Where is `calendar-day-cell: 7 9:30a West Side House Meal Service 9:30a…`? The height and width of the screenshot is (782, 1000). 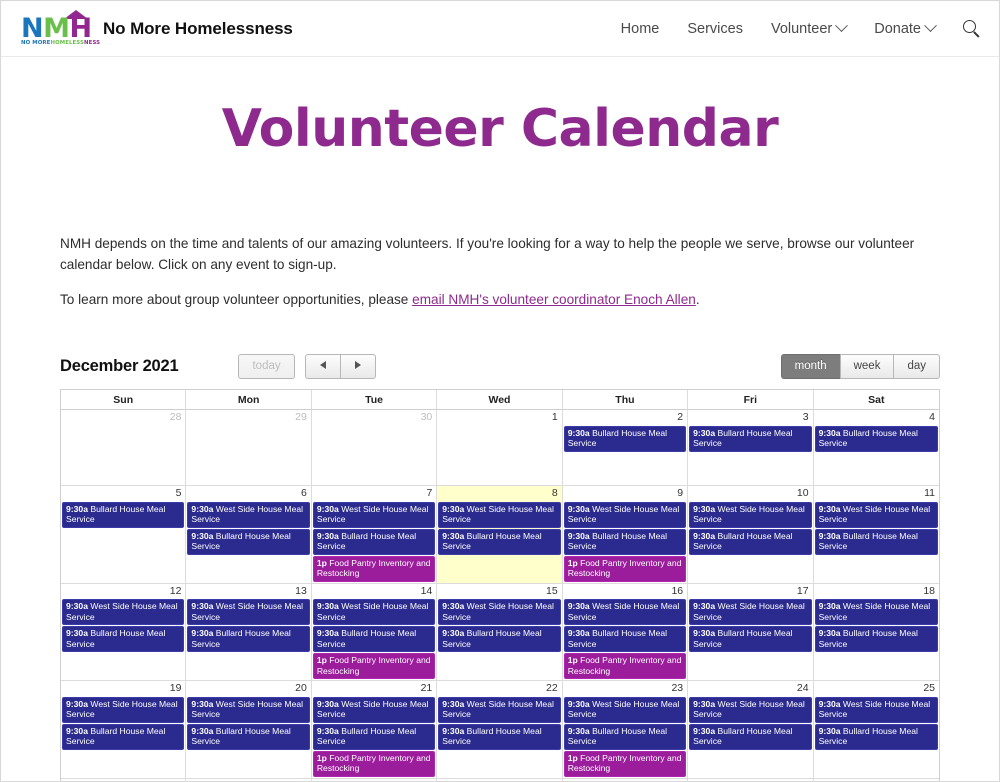 calendar-day-cell: 7 9:30a West Side House Meal Service 9:30a… is located at coordinates (374, 534).